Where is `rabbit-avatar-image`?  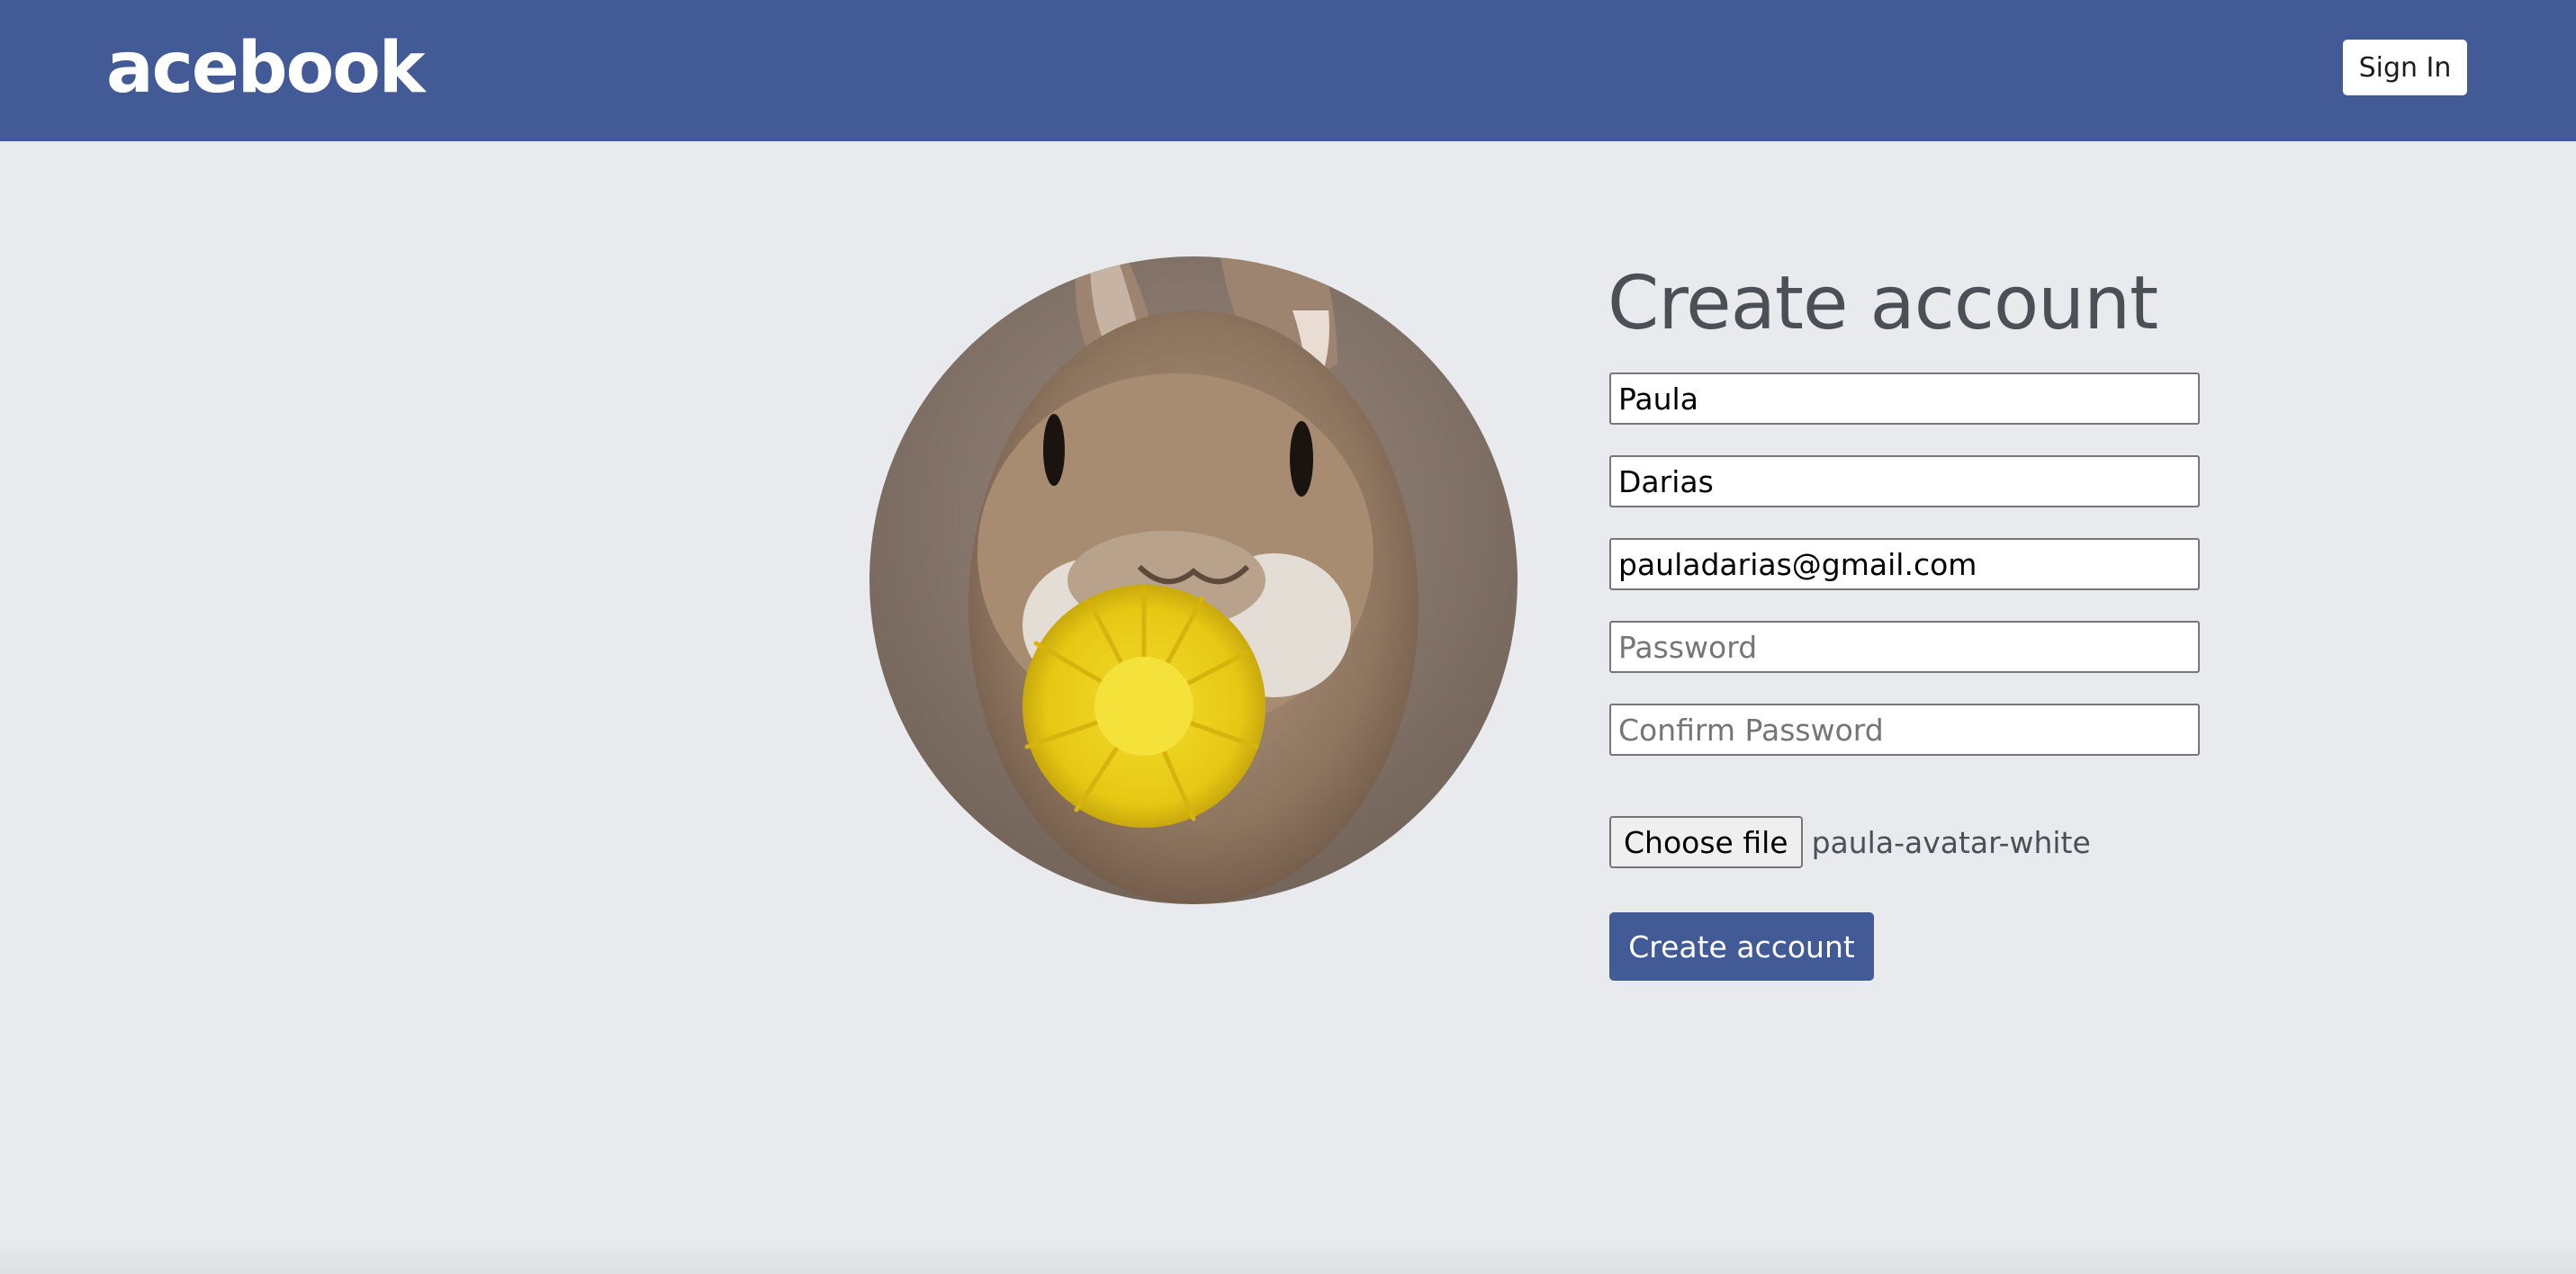 rabbit-avatar-image is located at coordinates (1193, 580).